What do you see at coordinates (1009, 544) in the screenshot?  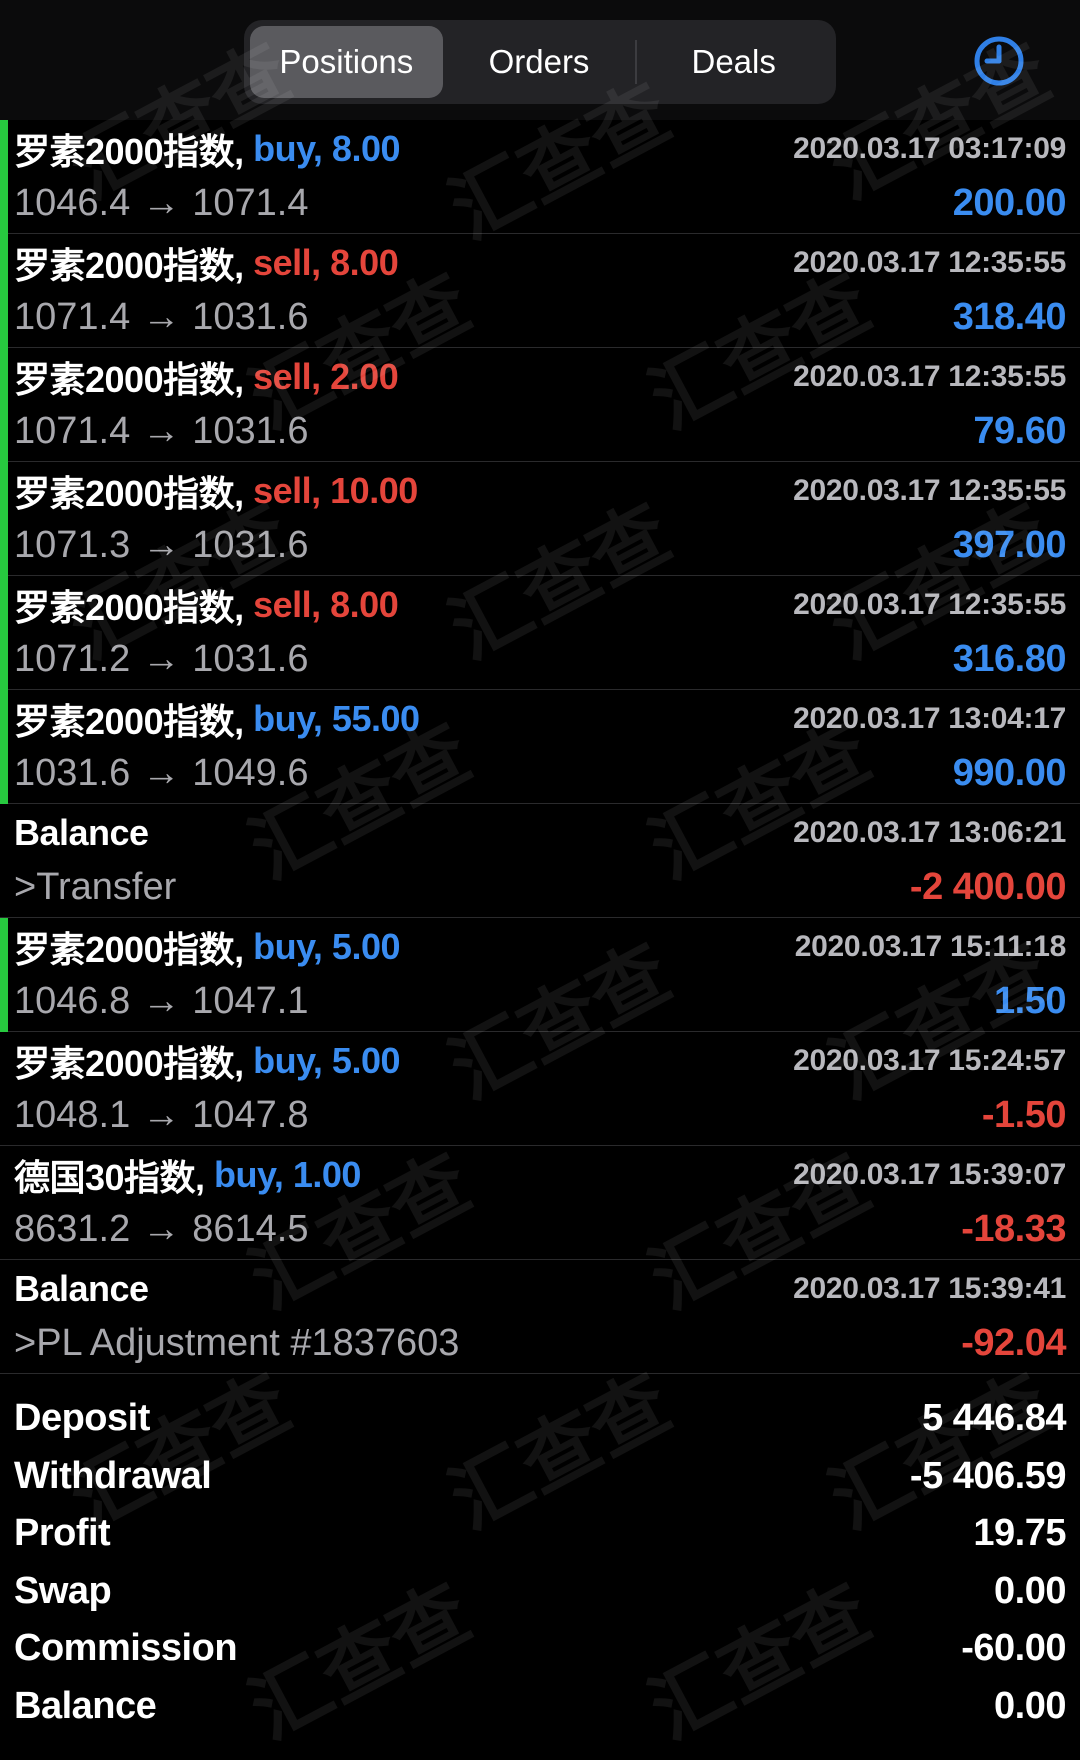 I see `deal-profit: 397.00` at bounding box center [1009, 544].